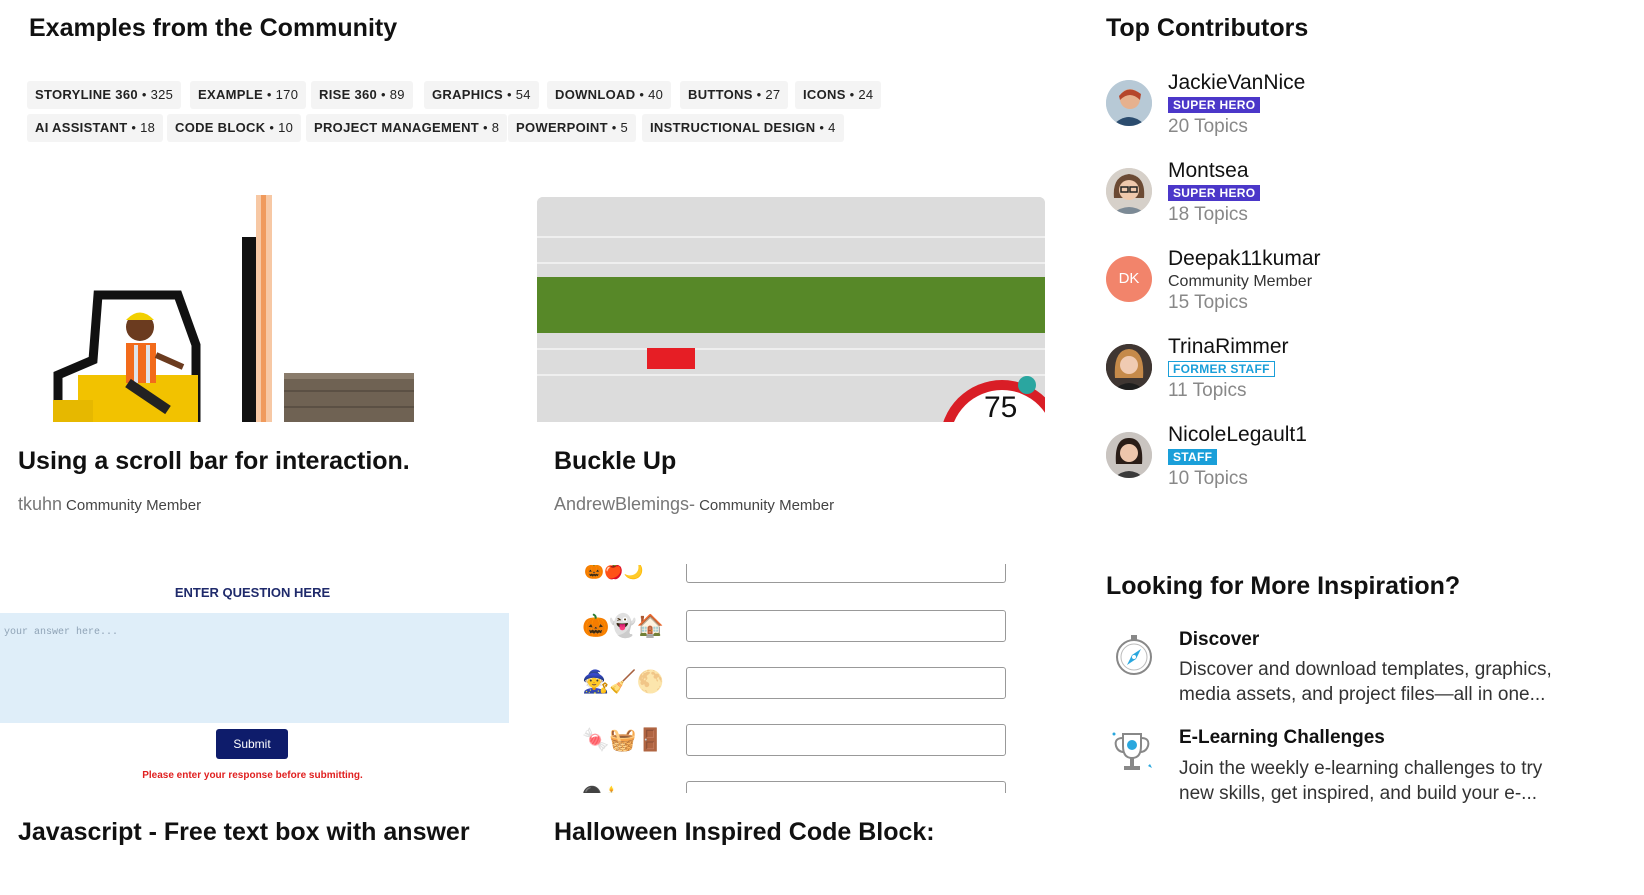 Image resolution: width=1644 pixels, height=895 pixels. Describe the element at coordinates (1283, 586) in the screenshot. I see `inspiration-section-title: Looking for More Inspiration?` at that location.